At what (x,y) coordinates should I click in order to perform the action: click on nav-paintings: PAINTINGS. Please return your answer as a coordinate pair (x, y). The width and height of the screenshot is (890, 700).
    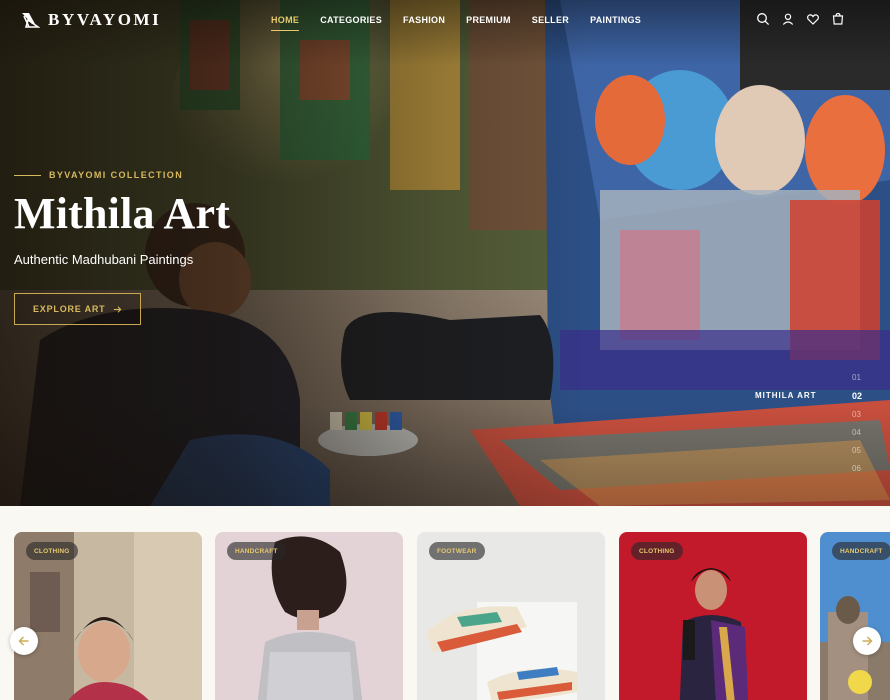
    Looking at the image, I should click on (615, 23).